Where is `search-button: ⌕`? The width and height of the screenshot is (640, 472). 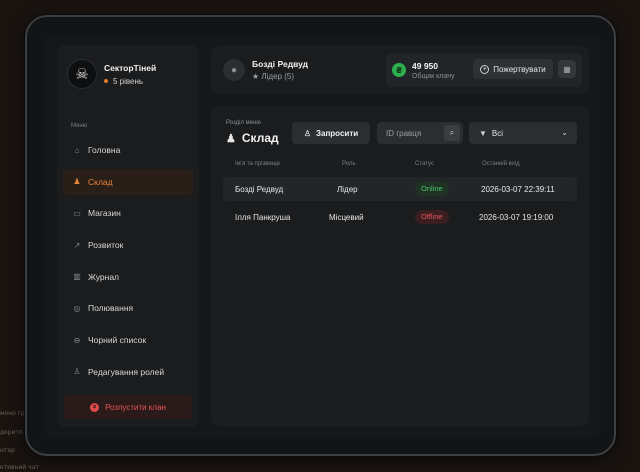
search-button: ⌕ is located at coordinates (452, 133).